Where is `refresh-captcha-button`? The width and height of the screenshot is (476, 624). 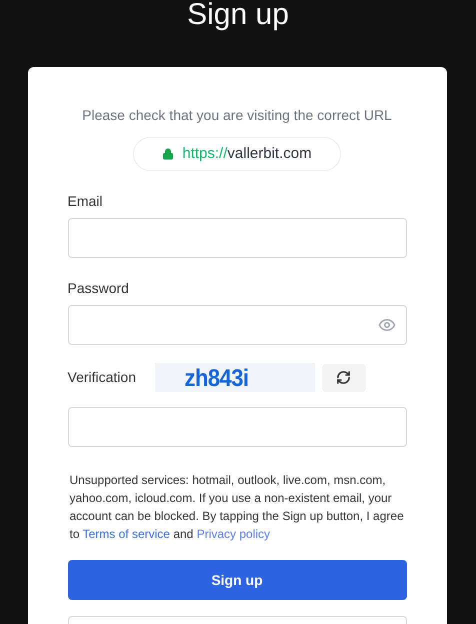 refresh-captcha-button is located at coordinates (344, 378).